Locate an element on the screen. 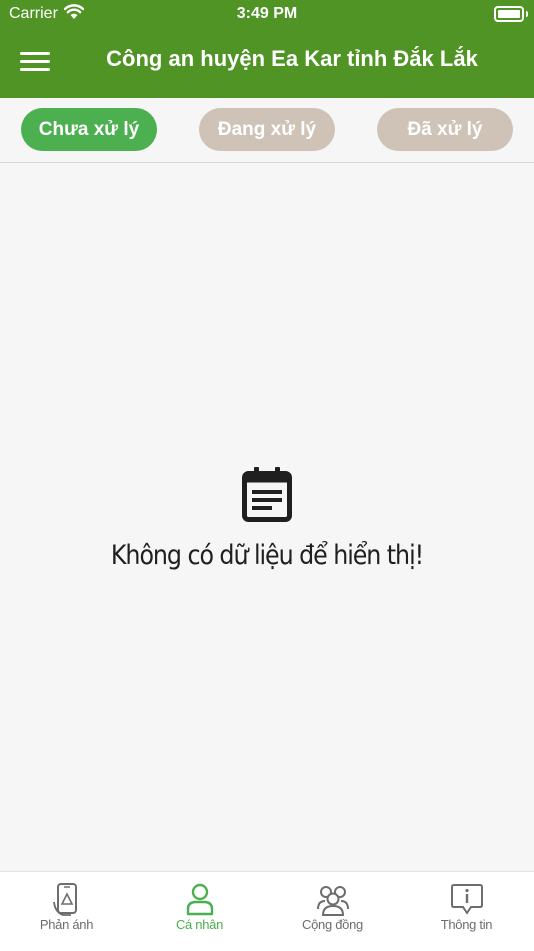 The height and width of the screenshot is (951, 534). tab-da-xu-ly: Đã xử lý is located at coordinates (445, 129).